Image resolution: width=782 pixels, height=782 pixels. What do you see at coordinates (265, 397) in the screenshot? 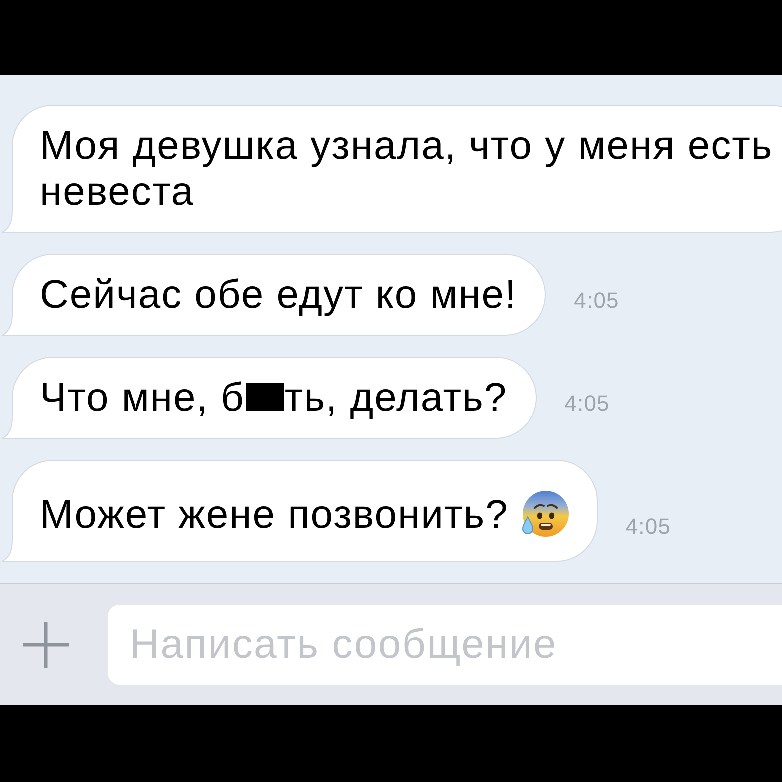
I see `redaction-block` at bounding box center [265, 397].